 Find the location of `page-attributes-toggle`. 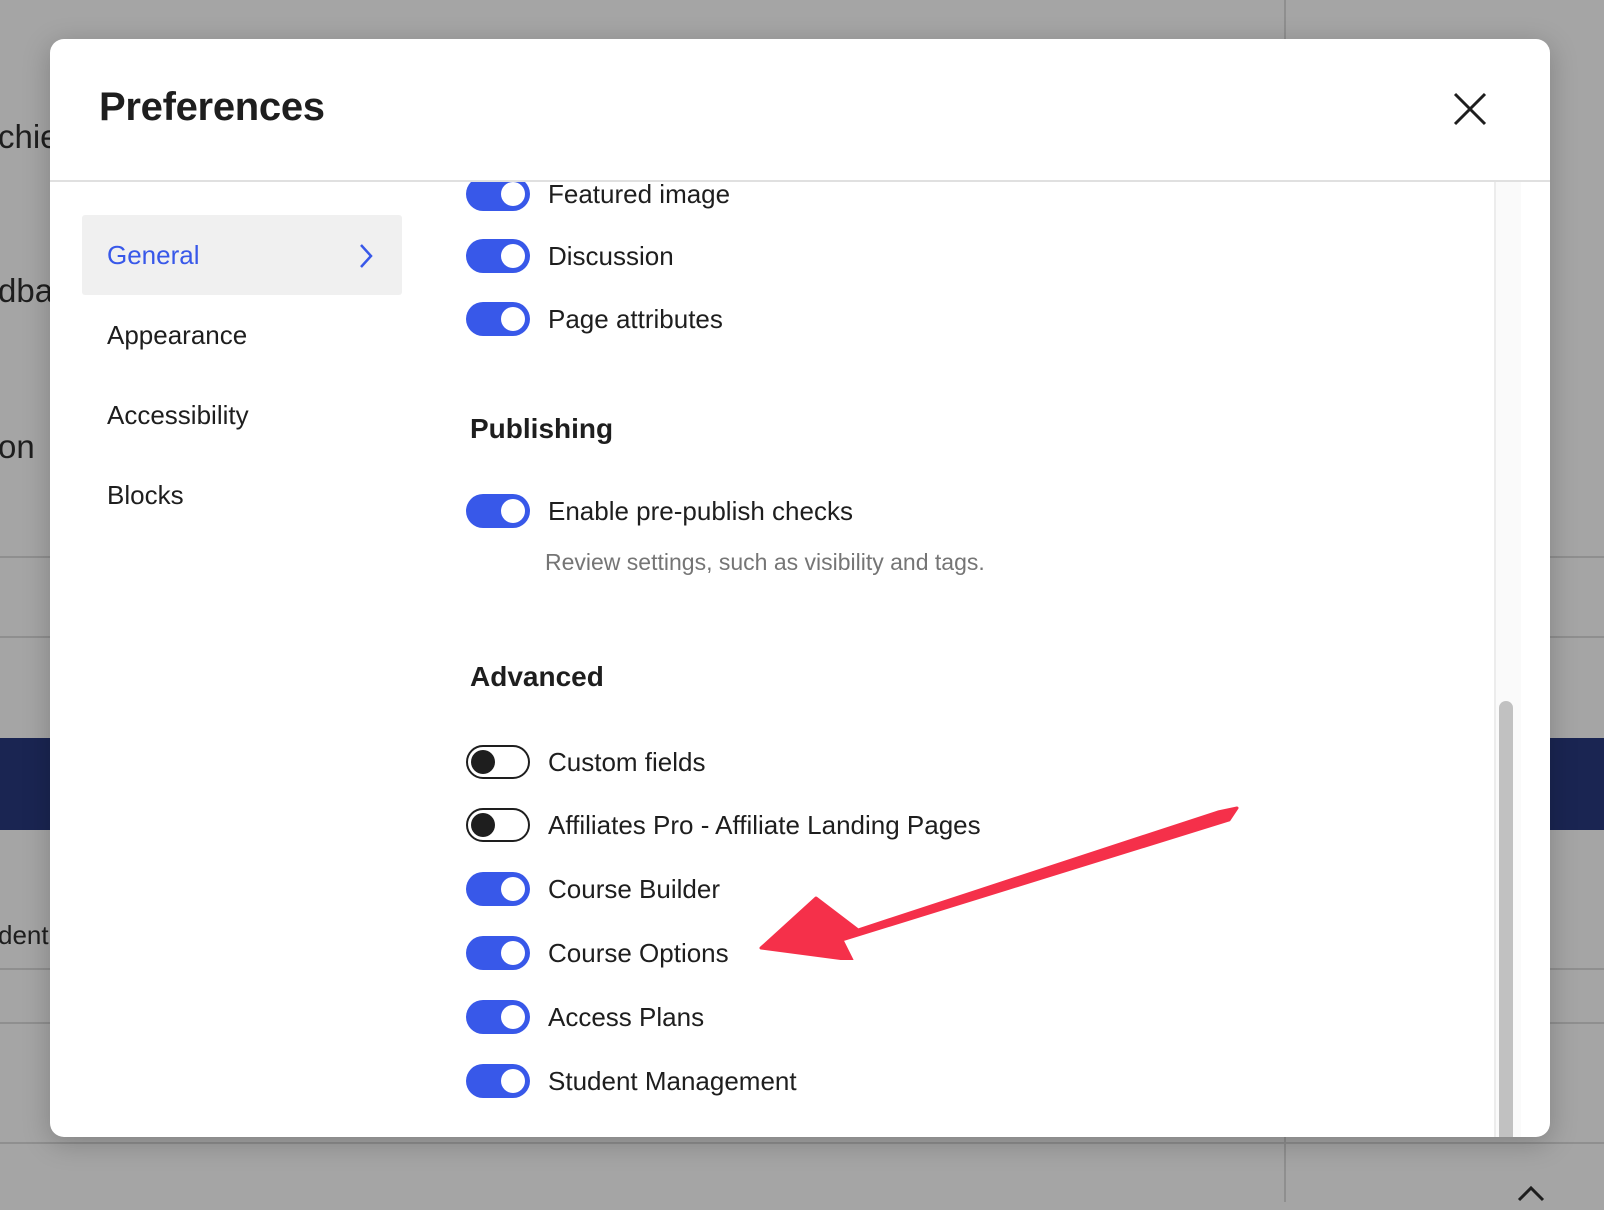

page-attributes-toggle is located at coordinates (498, 319).